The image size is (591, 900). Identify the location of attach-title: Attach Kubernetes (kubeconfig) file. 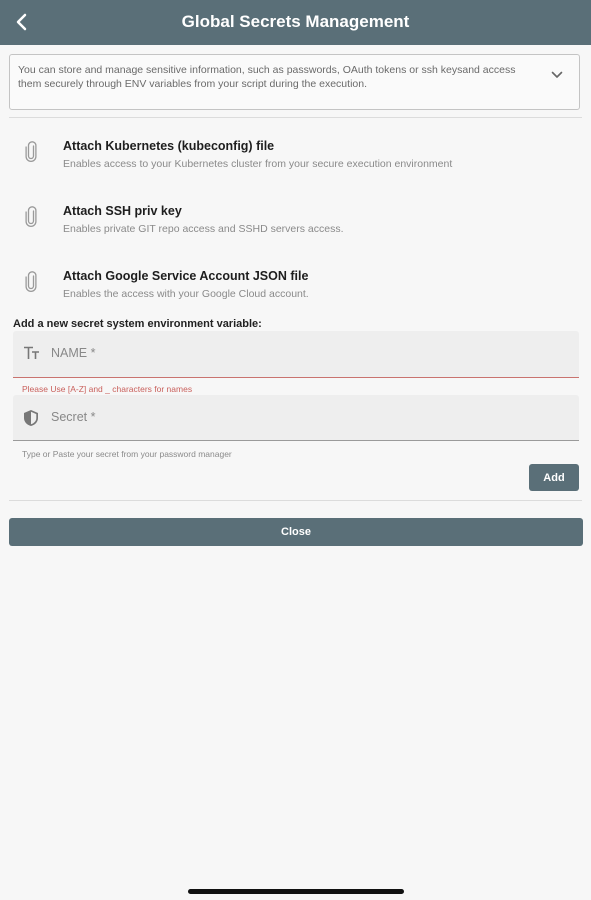
(169, 146).